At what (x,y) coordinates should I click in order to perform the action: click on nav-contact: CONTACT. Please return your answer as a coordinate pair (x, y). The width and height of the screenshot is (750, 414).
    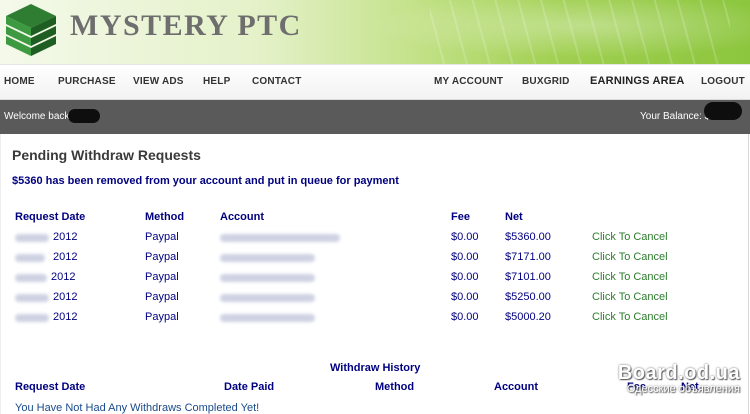
    Looking at the image, I should click on (277, 81).